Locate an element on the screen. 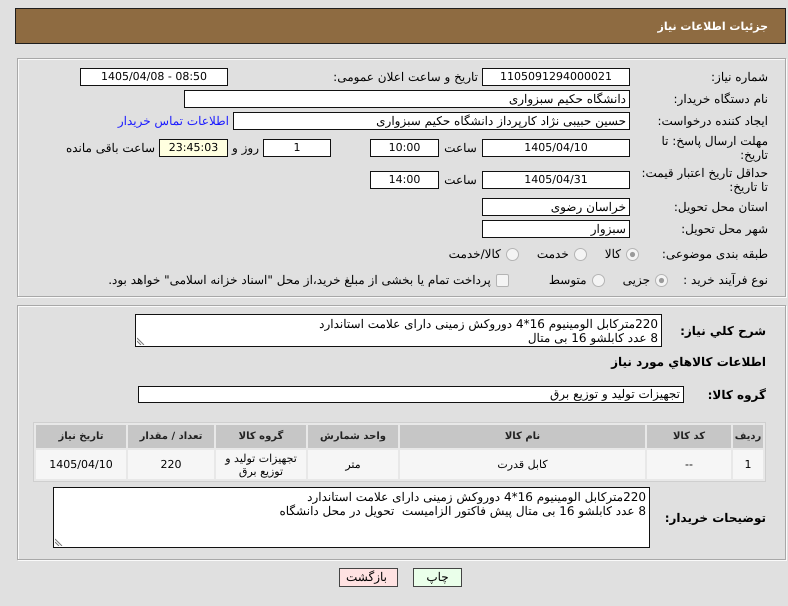  validity-date-field: 1405/04/31 is located at coordinates (556, 180).